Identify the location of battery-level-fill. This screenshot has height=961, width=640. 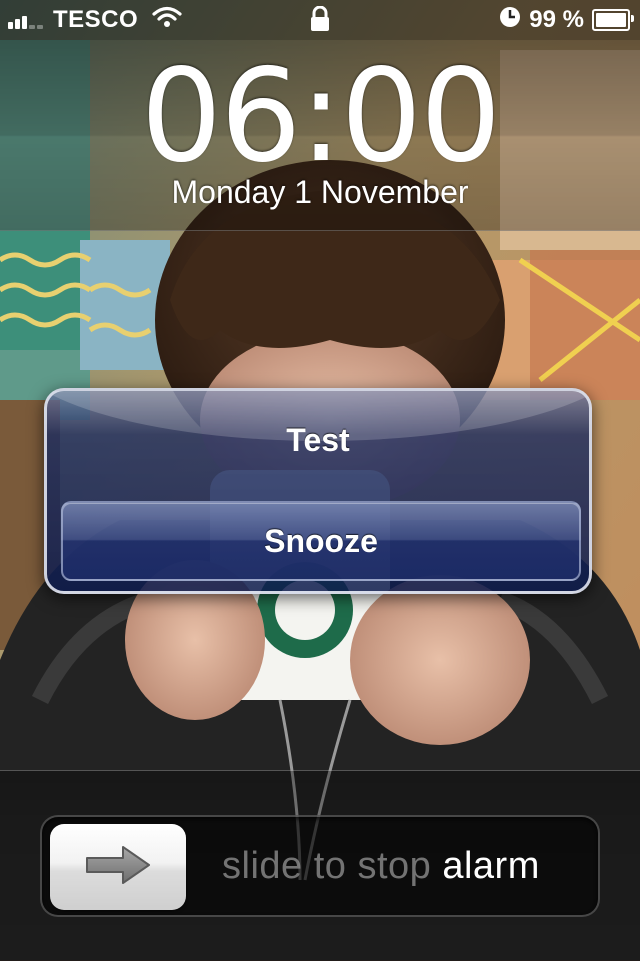
(611, 20).